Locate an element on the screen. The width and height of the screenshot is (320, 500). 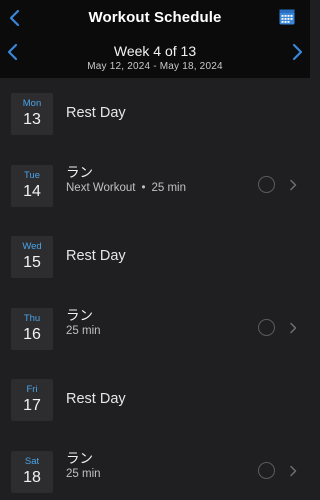
day-number: 14 is located at coordinates (32, 191).